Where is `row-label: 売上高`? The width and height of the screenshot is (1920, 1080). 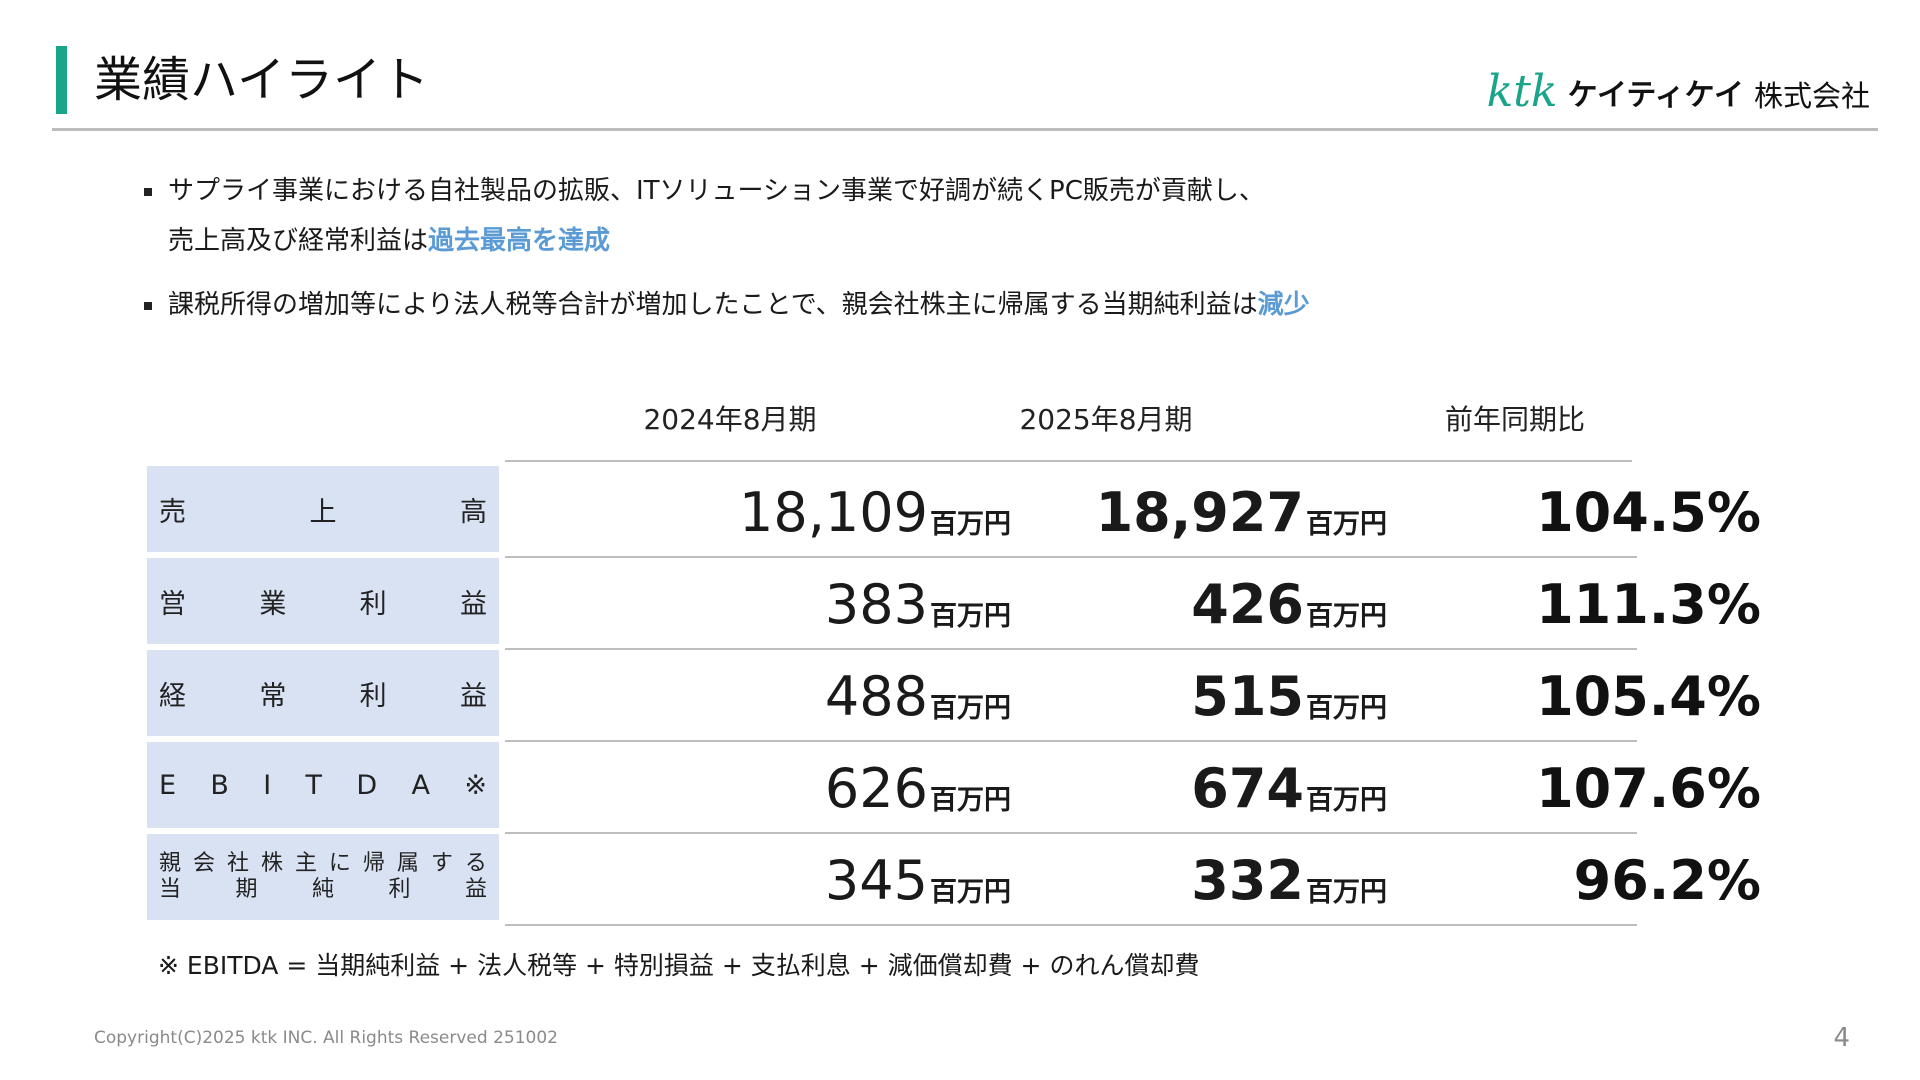 row-label: 売上高 is located at coordinates (323, 509).